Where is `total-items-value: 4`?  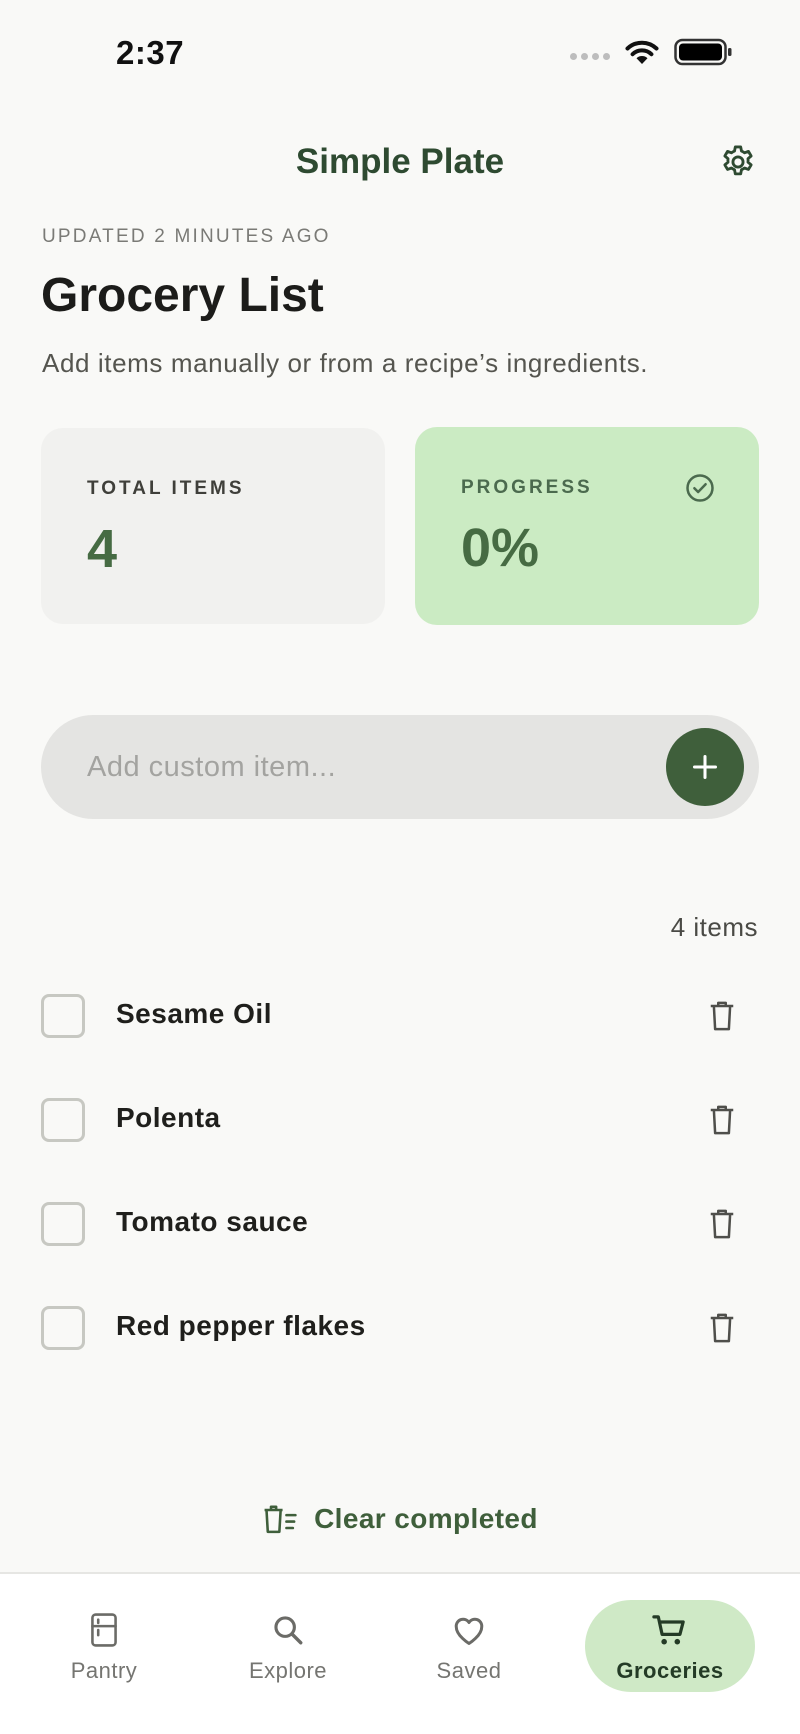 total-items-value: 4 is located at coordinates (102, 549).